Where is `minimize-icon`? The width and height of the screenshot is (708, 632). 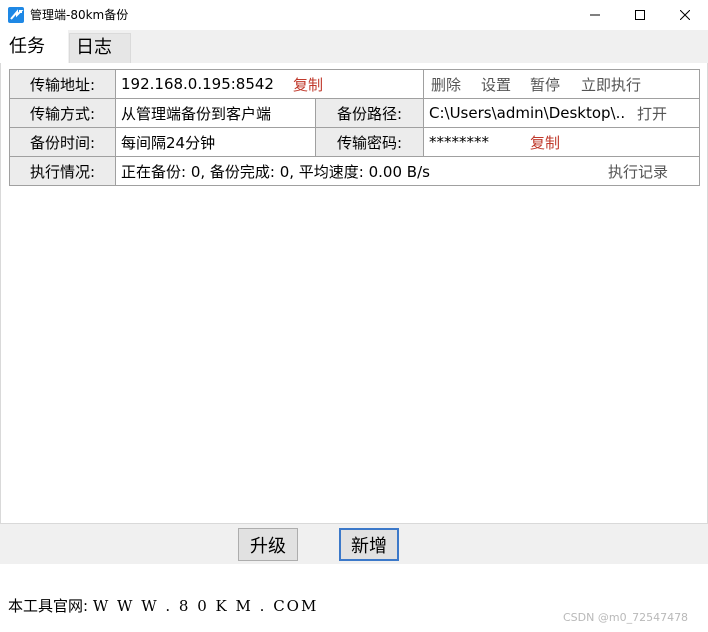
minimize-icon is located at coordinates (595, 15).